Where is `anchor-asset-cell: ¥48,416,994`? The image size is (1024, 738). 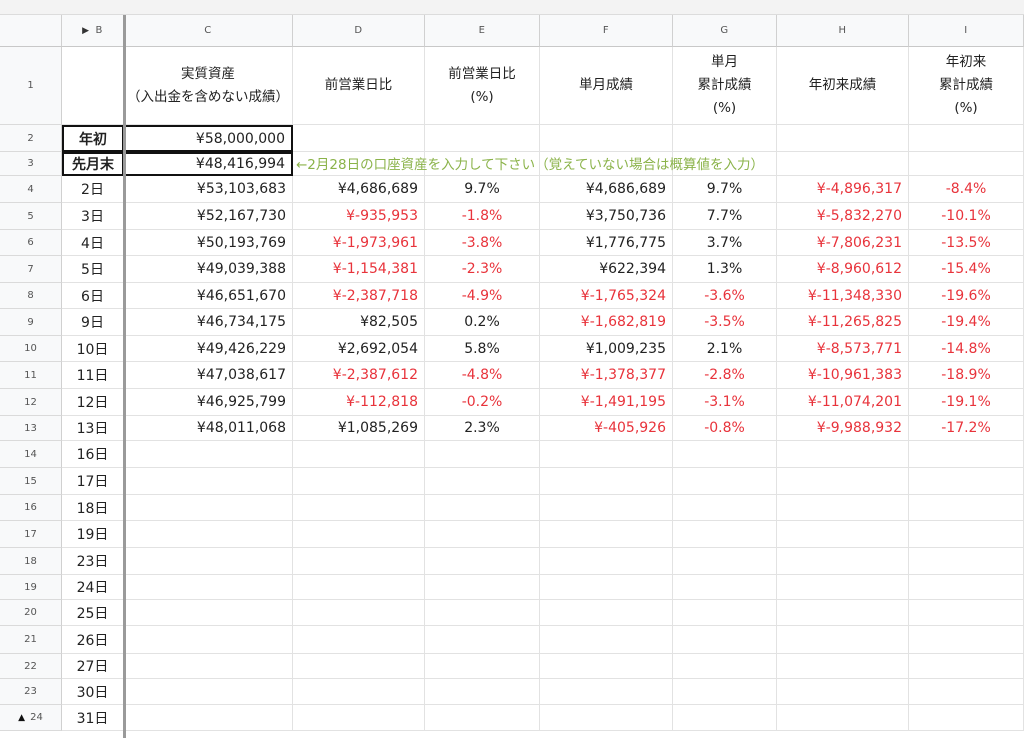 anchor-asset-cell: ¥48,416,994 is located at coordinates (208, 164).